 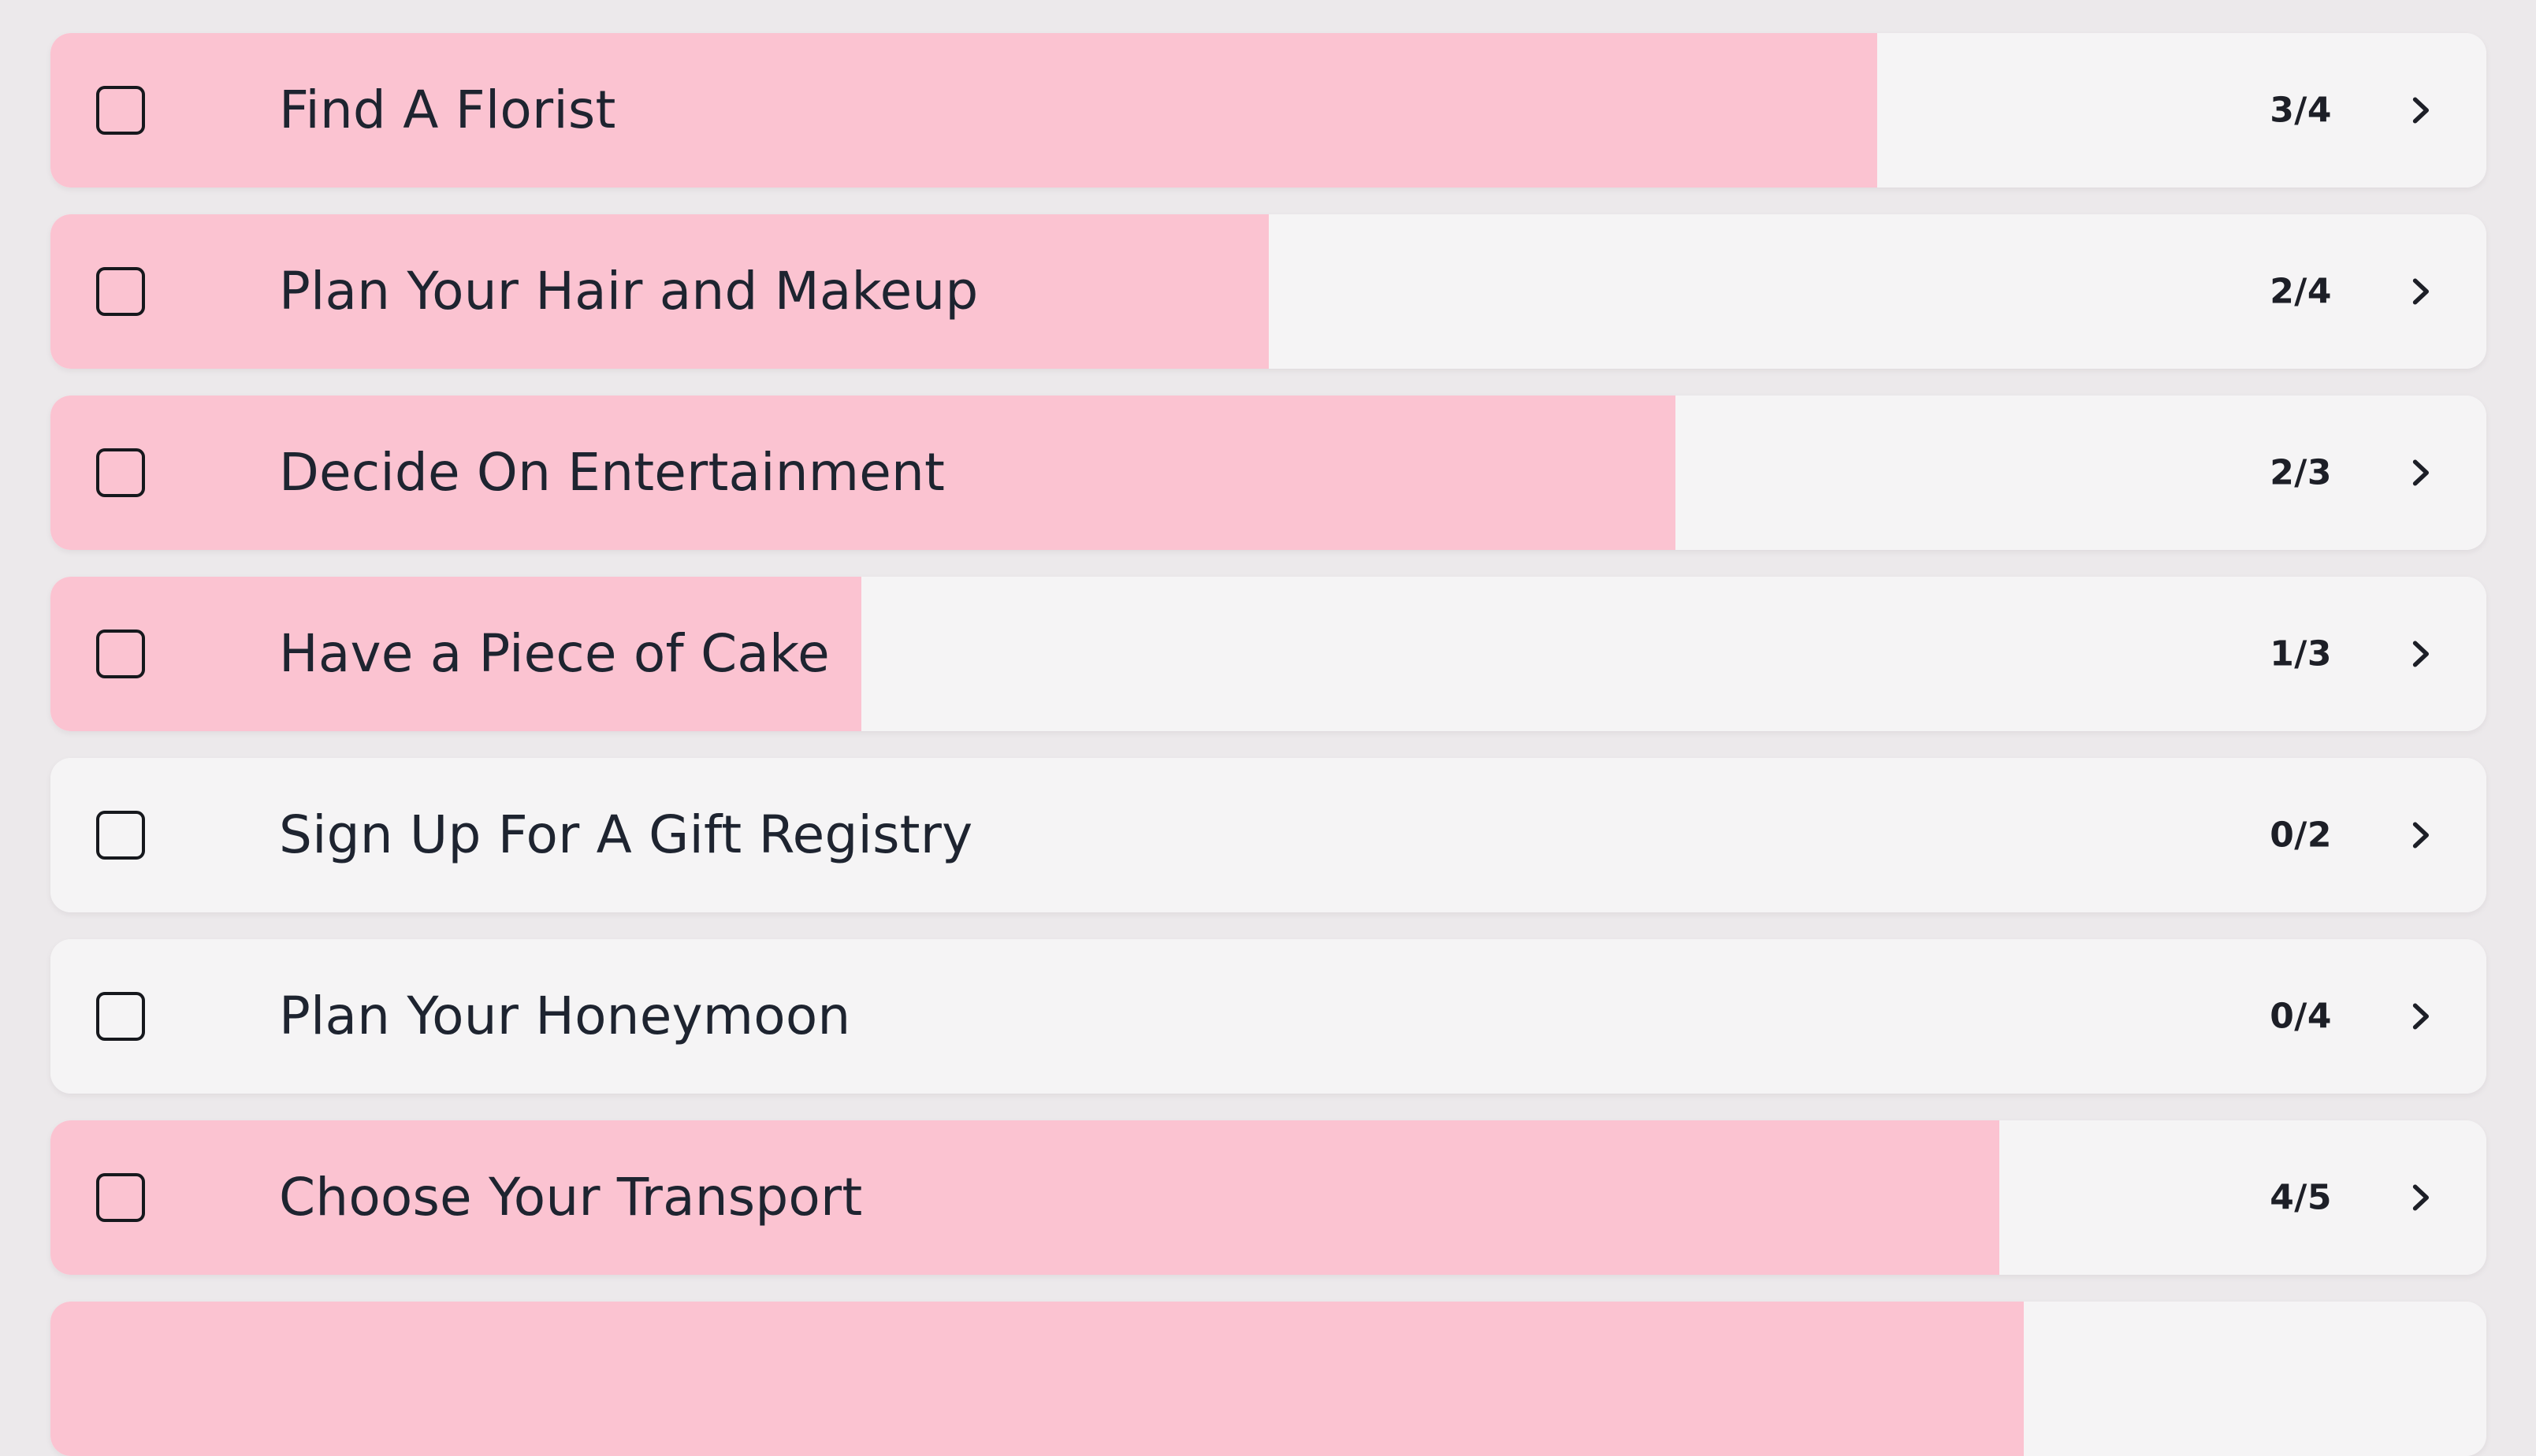 I want to click on task-row: Find A Florist 3/4, so click(x=1268, y=110).